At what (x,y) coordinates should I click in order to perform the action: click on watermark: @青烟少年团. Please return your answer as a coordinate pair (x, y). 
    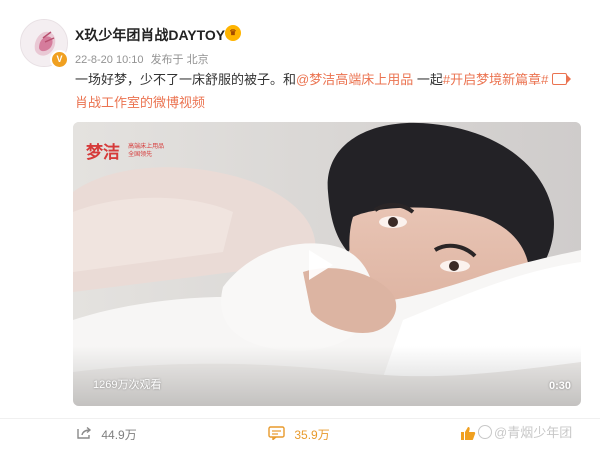
    Looking at the image, I should click on (525, 431).